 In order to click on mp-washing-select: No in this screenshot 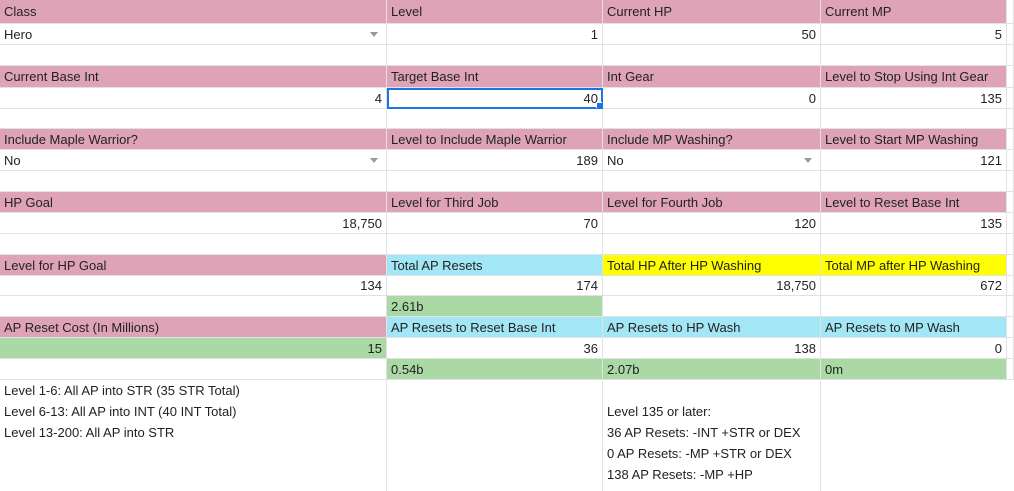, I will do `click(712, 160)`.